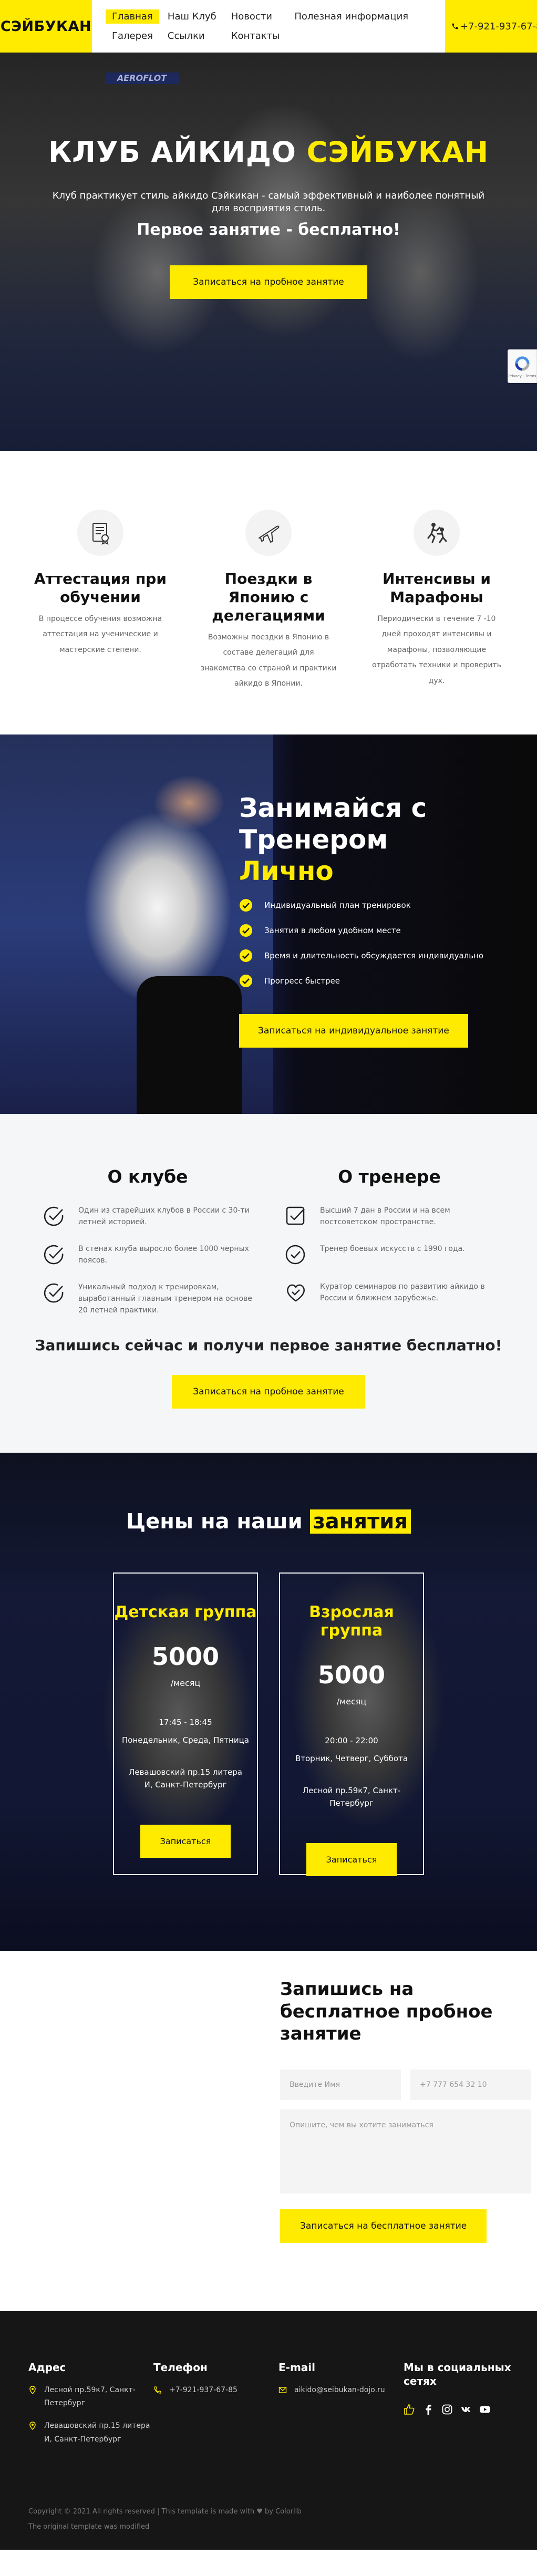 The height and width of the screenshot is (2576, 537). What do you see at coordinates (148, 1176) in the screenshot?
I see `about-club-title: О клубе` at bounding box center [148, 1176].